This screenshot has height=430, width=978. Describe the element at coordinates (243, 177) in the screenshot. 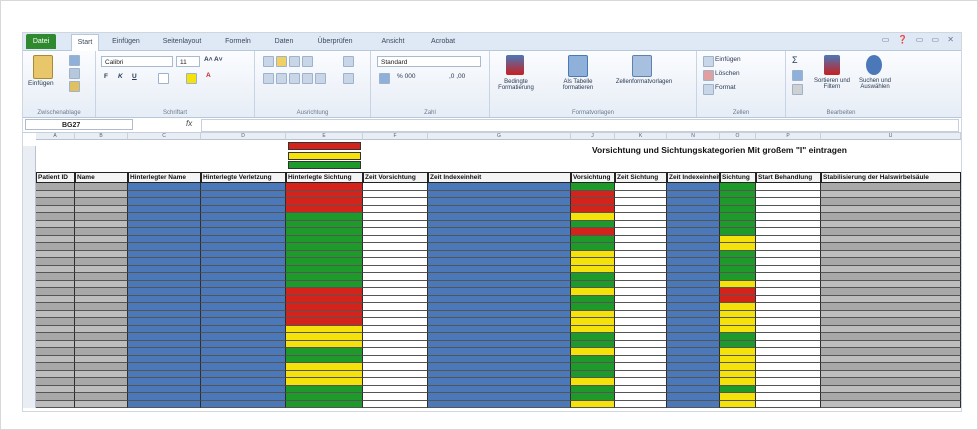

I see `column-title: Hinterlegte Verletzung` at that location.